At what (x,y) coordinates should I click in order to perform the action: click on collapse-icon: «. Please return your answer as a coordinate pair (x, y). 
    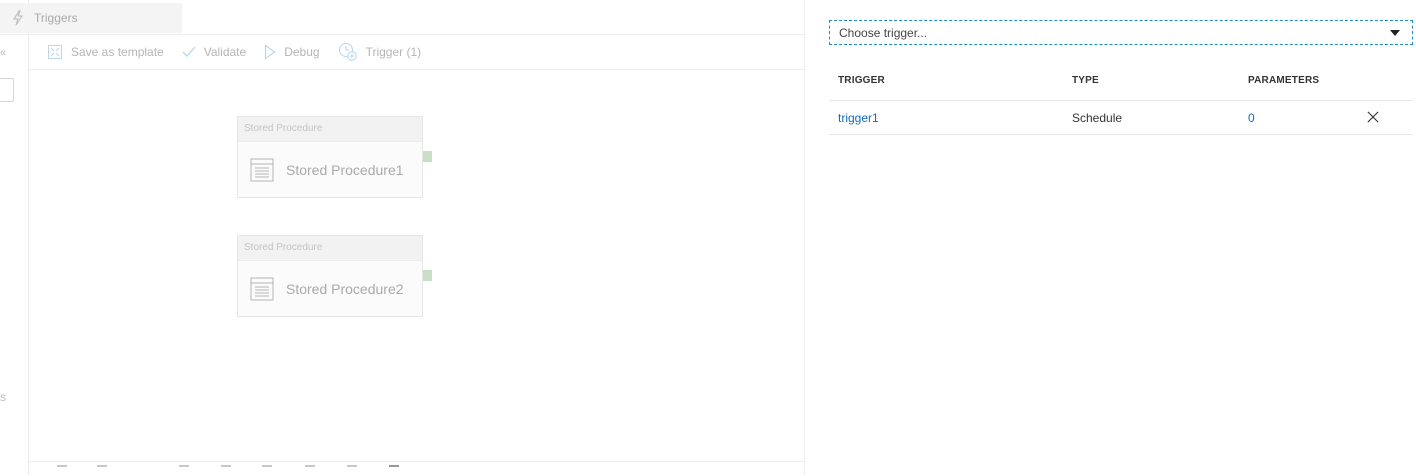
    Looking at the image, I should click on (3, 53).